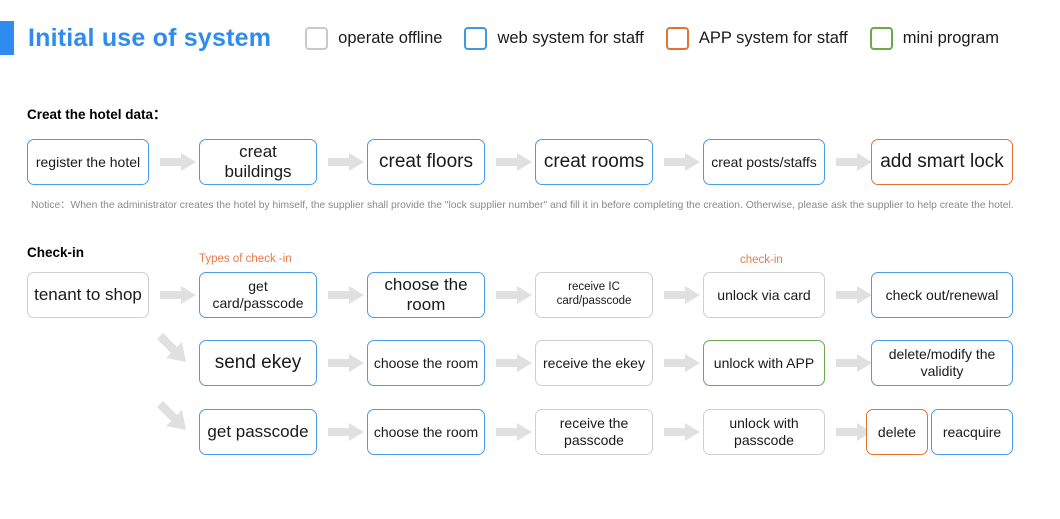 The height and width of the screenshot is (519, 1060). I want to click on legend-item-operate-offline: operate offline, so click(374, 38).